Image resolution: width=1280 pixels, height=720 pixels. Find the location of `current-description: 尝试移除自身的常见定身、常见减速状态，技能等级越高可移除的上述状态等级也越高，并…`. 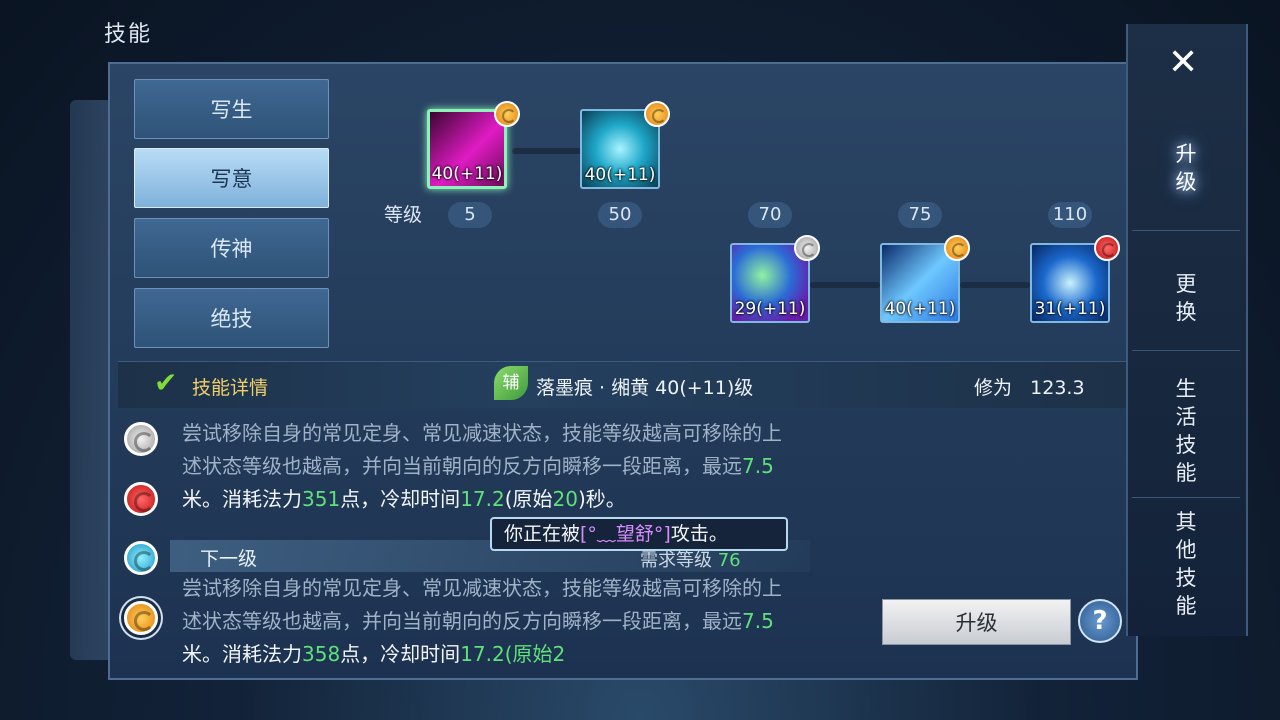

current-description: 尝试移除自身的常见定身、常见减速状态，技能等级越高可移除的上述状态等级也越高，并… is located at coordinates (482, 474).